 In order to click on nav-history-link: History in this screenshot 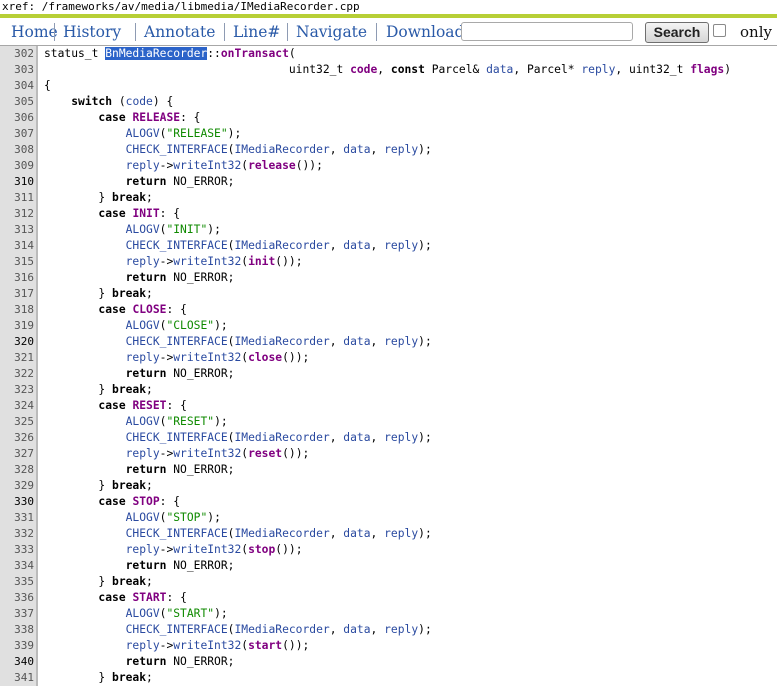, I will do `click(92, 32)`.